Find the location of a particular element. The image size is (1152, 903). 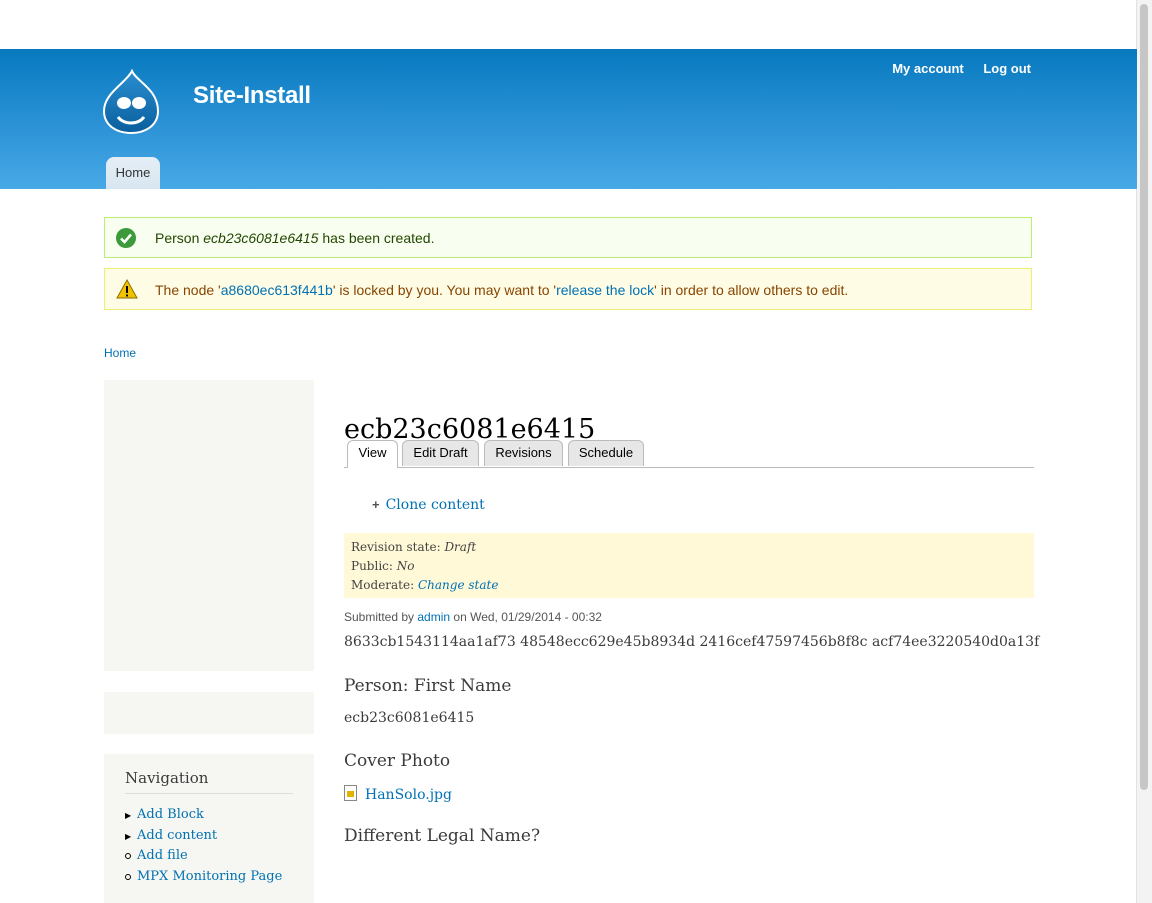

sidebar-block-empty is located at coordinates (209, 525).